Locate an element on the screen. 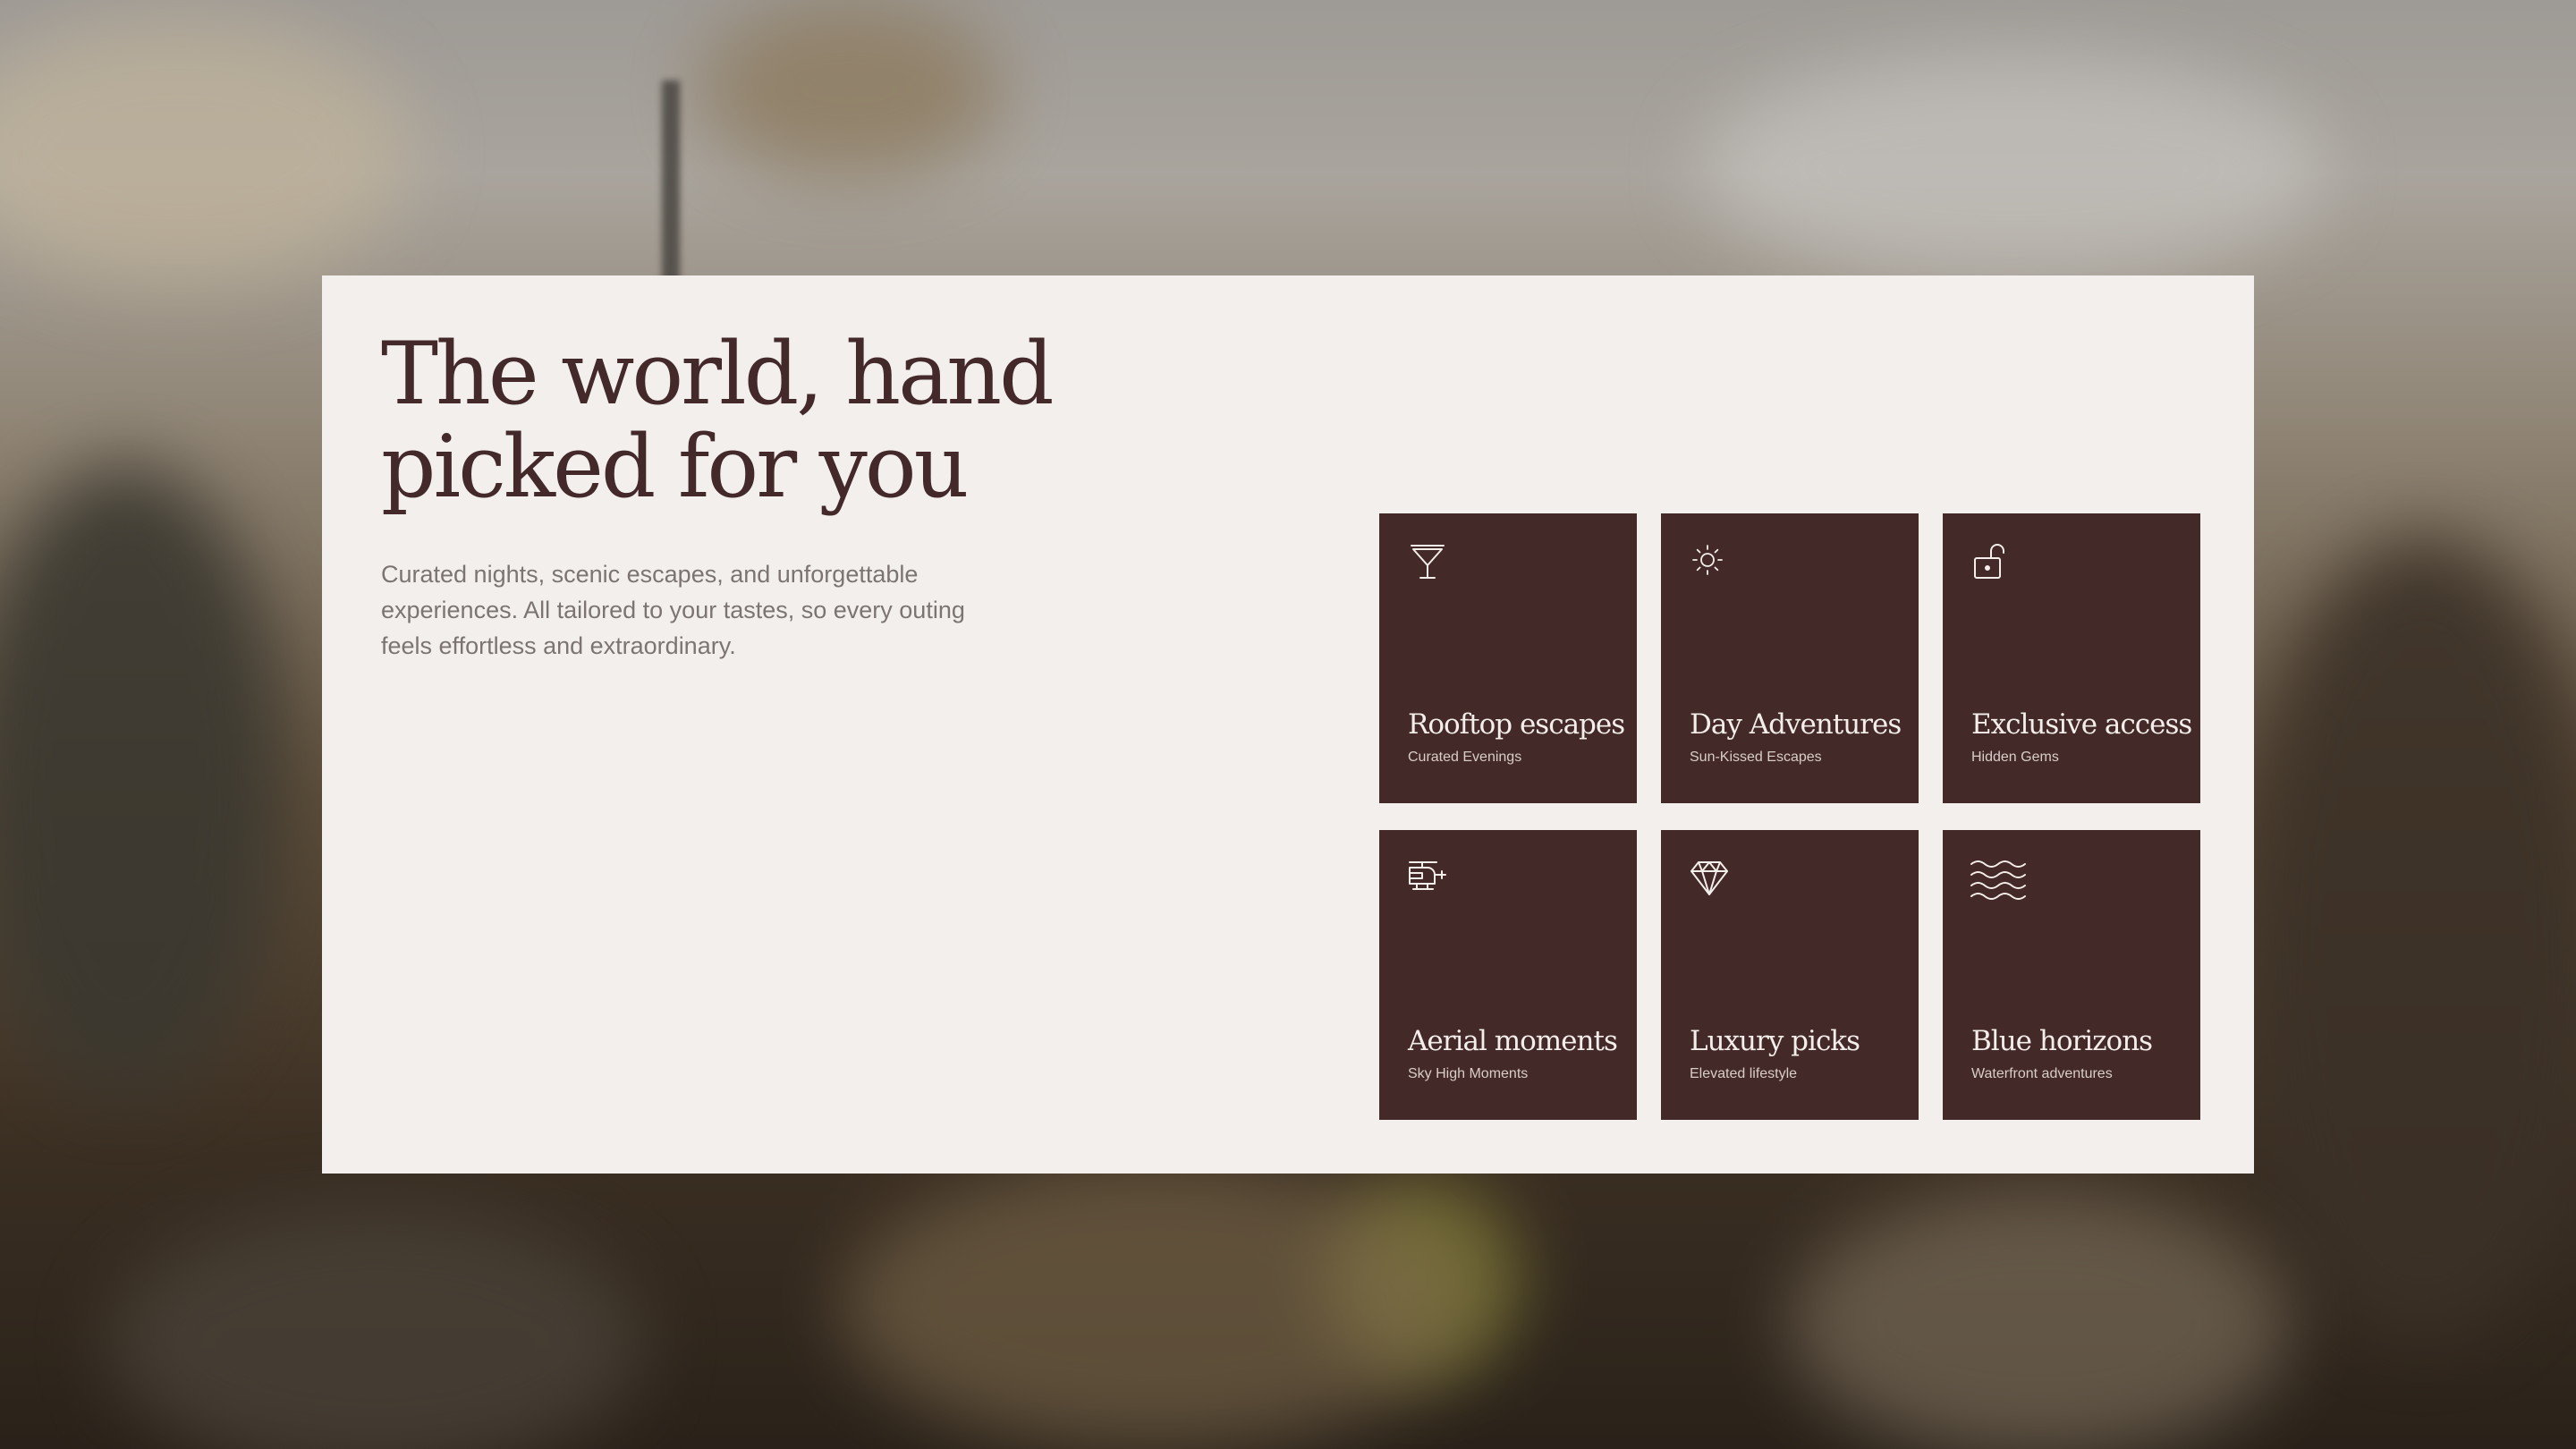  tile-title: Rooftop escapes is located at coordinates (1516, 724).